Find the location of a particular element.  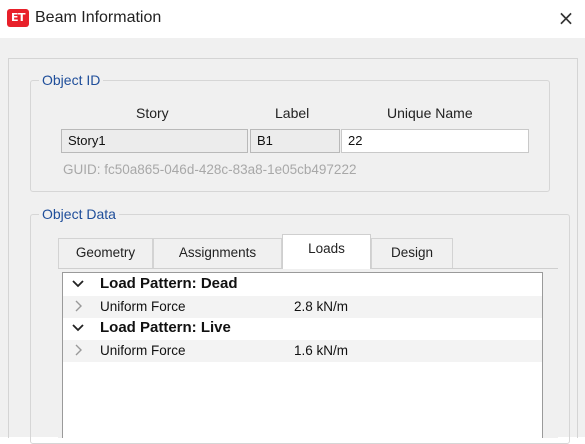

tree-item-dead-uniform-force: Uniform Force 2.8 kN/m is located at coordinates (302, 307).